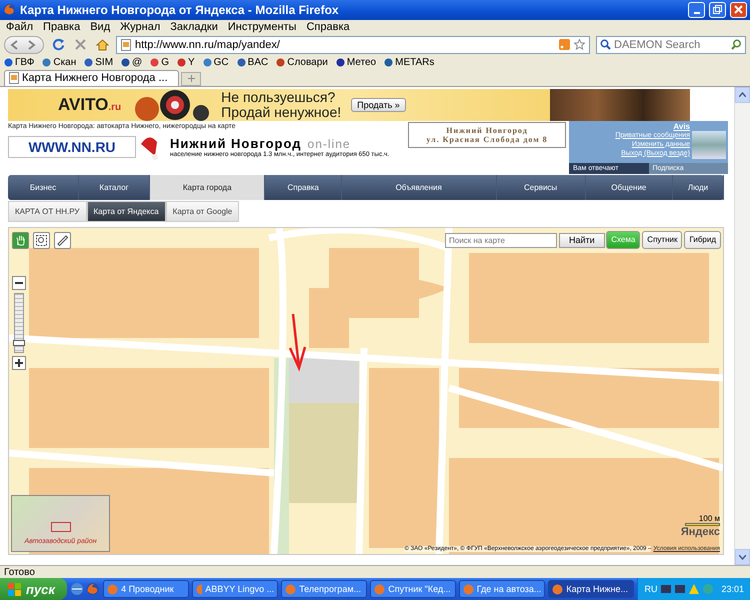 The width and height of the screenshot is (750, 600). What do you see at coordinates (564, 44) in the screenshot?
I see `rss-icon` at bounding box center [564, 44].